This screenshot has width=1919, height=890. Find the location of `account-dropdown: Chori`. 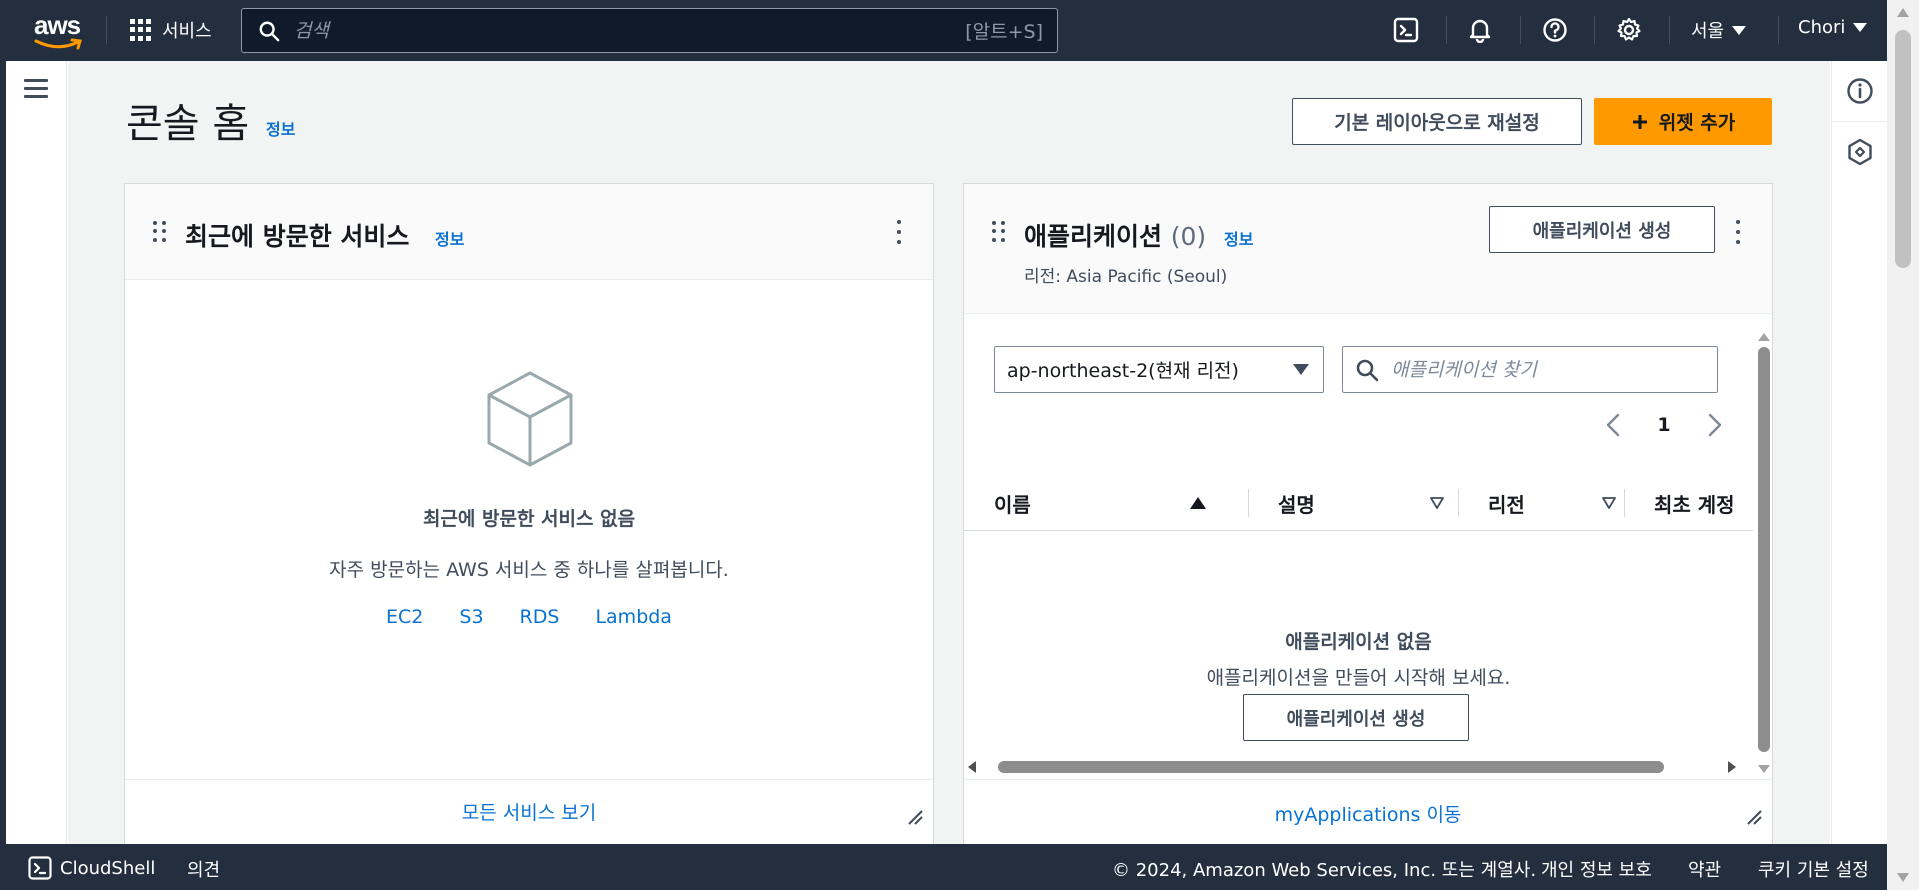

account-dropdown: Chori is located at coordinates (1833, 27).